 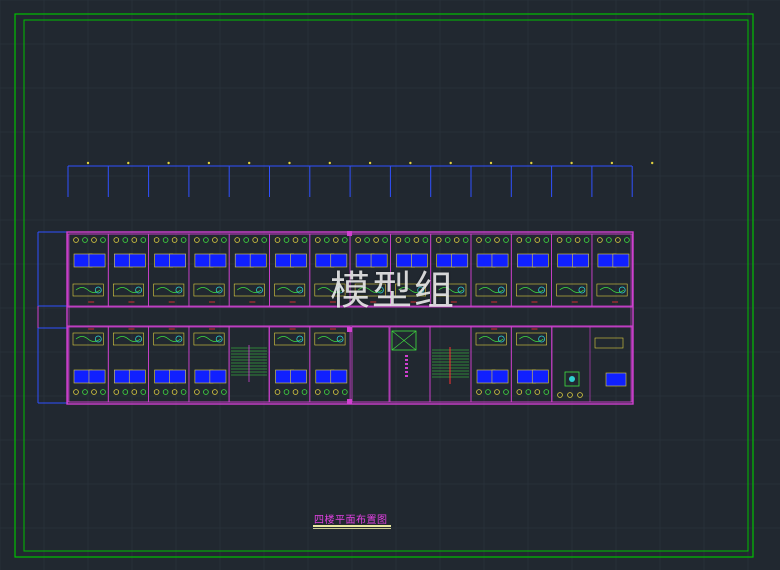 I want to click on title-underline, so click(x=352, y=526).